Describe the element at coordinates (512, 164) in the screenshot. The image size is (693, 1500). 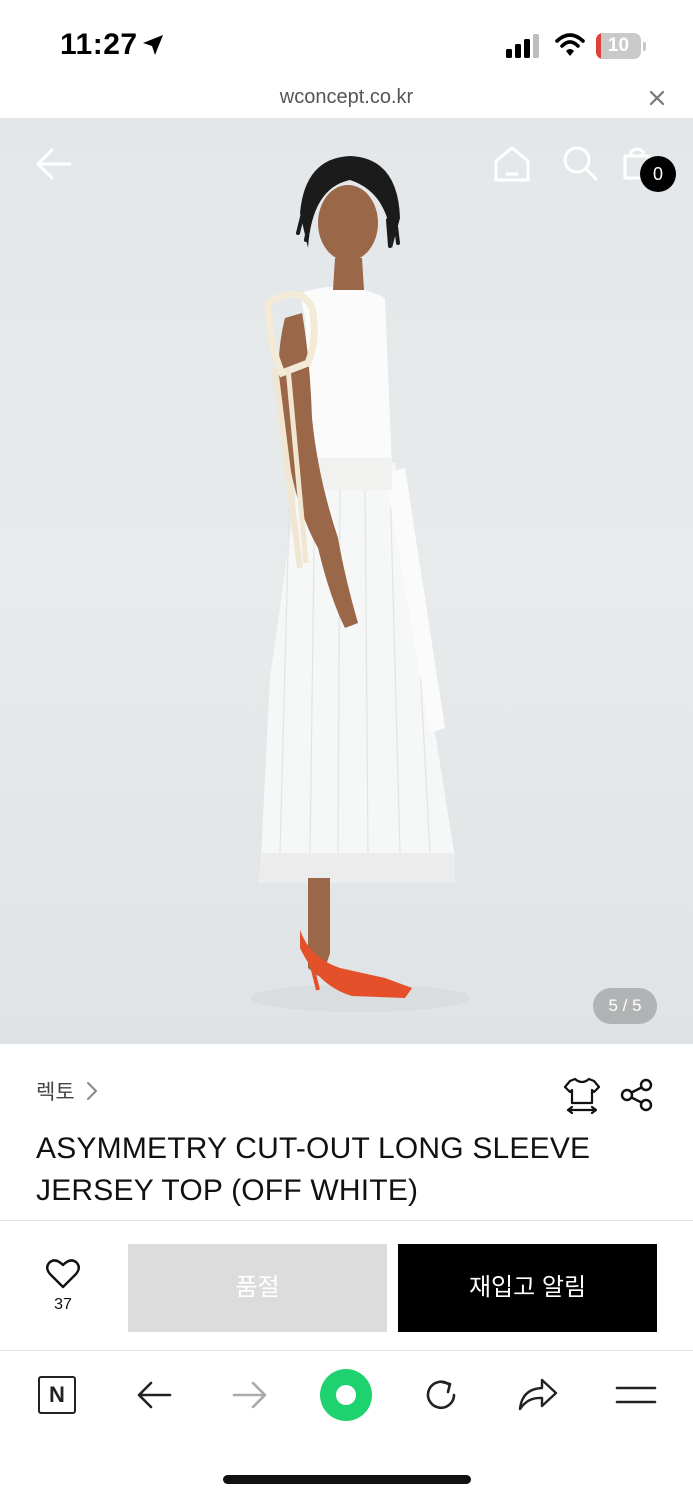
I see `home-icon` at that location.